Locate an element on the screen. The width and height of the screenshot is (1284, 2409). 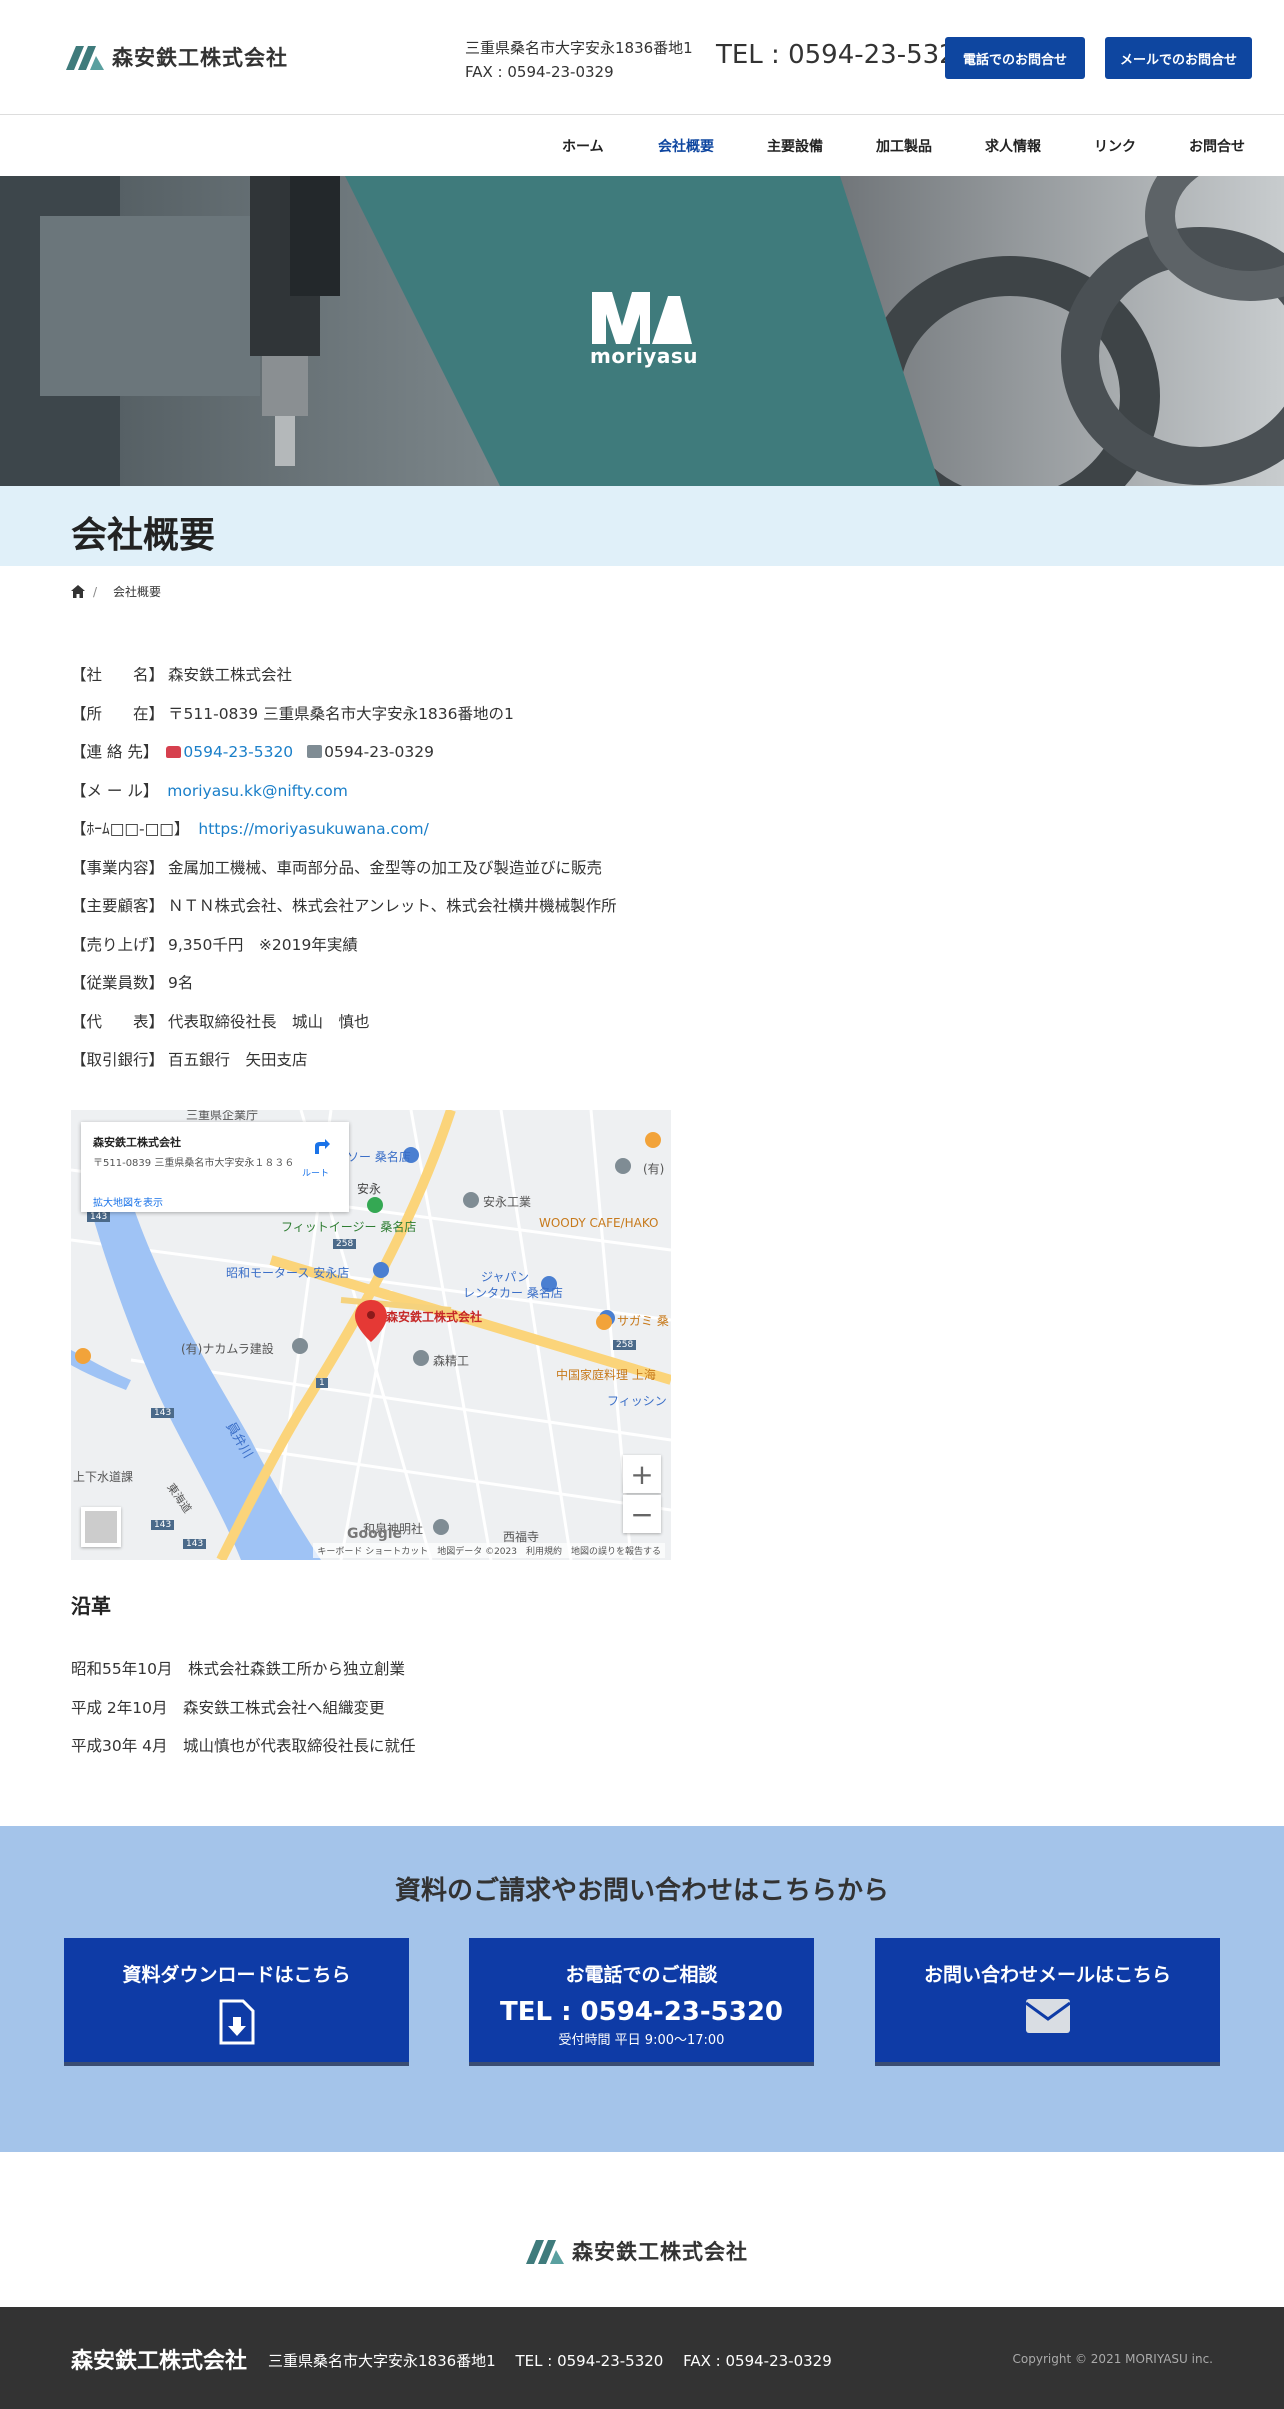
nav-item-company: 会社概要 is located at coordinates (686, 146).